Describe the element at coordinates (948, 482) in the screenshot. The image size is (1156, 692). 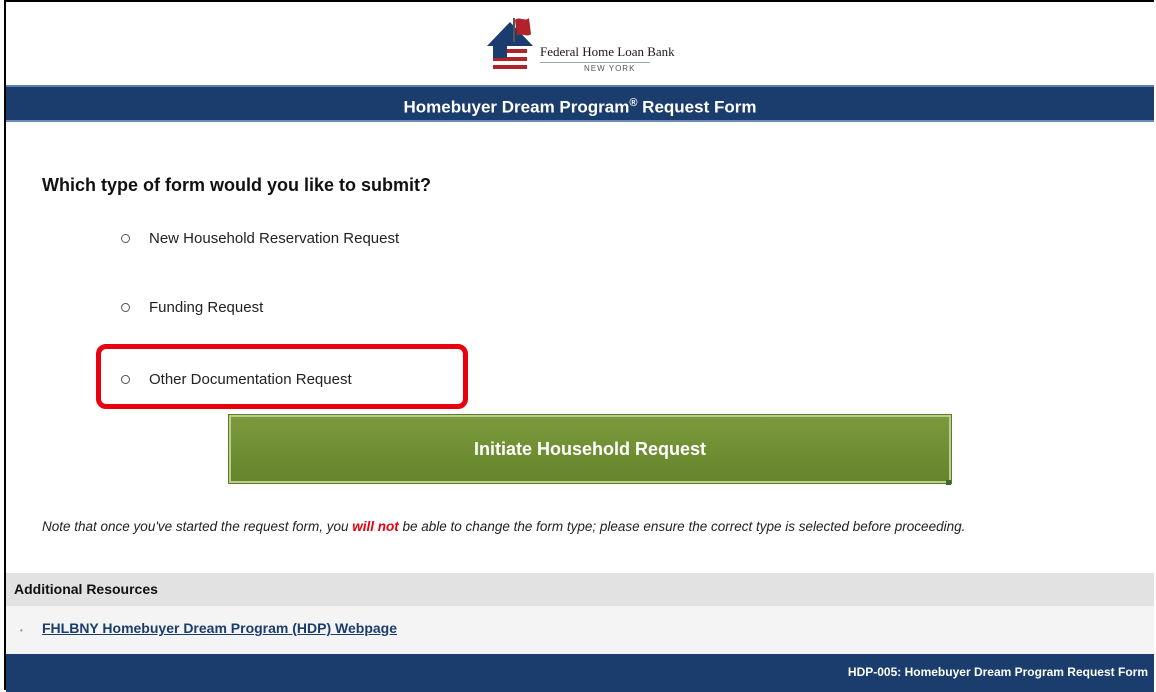
I see `button-resize-handle` at that location.